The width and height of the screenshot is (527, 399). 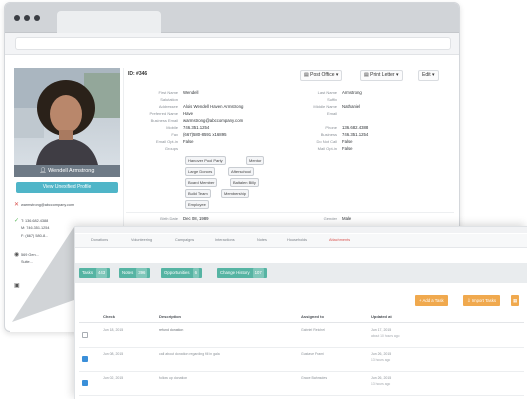 I want to click on calendar-icon: ▣, so click(x=17, y=286).